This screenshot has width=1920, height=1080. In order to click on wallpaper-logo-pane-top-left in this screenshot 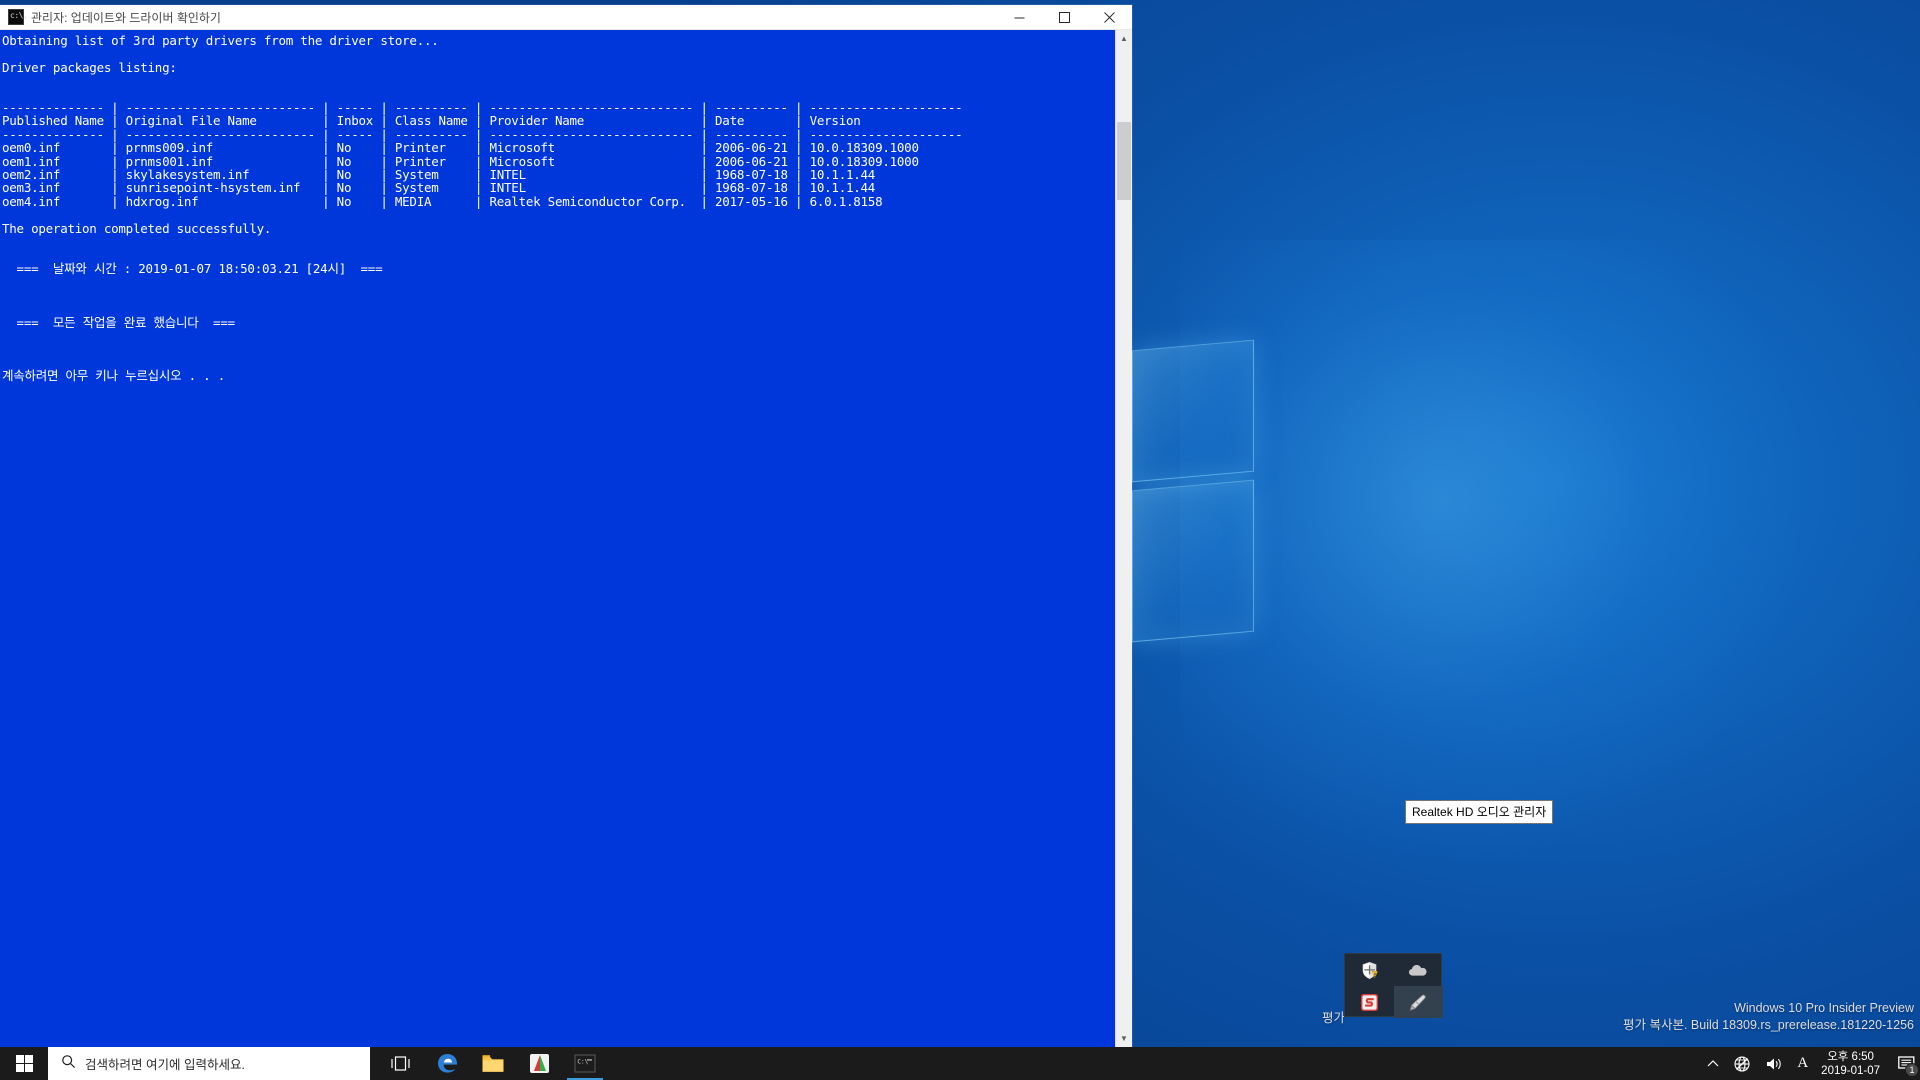, I will do `click(1193, 411)`.